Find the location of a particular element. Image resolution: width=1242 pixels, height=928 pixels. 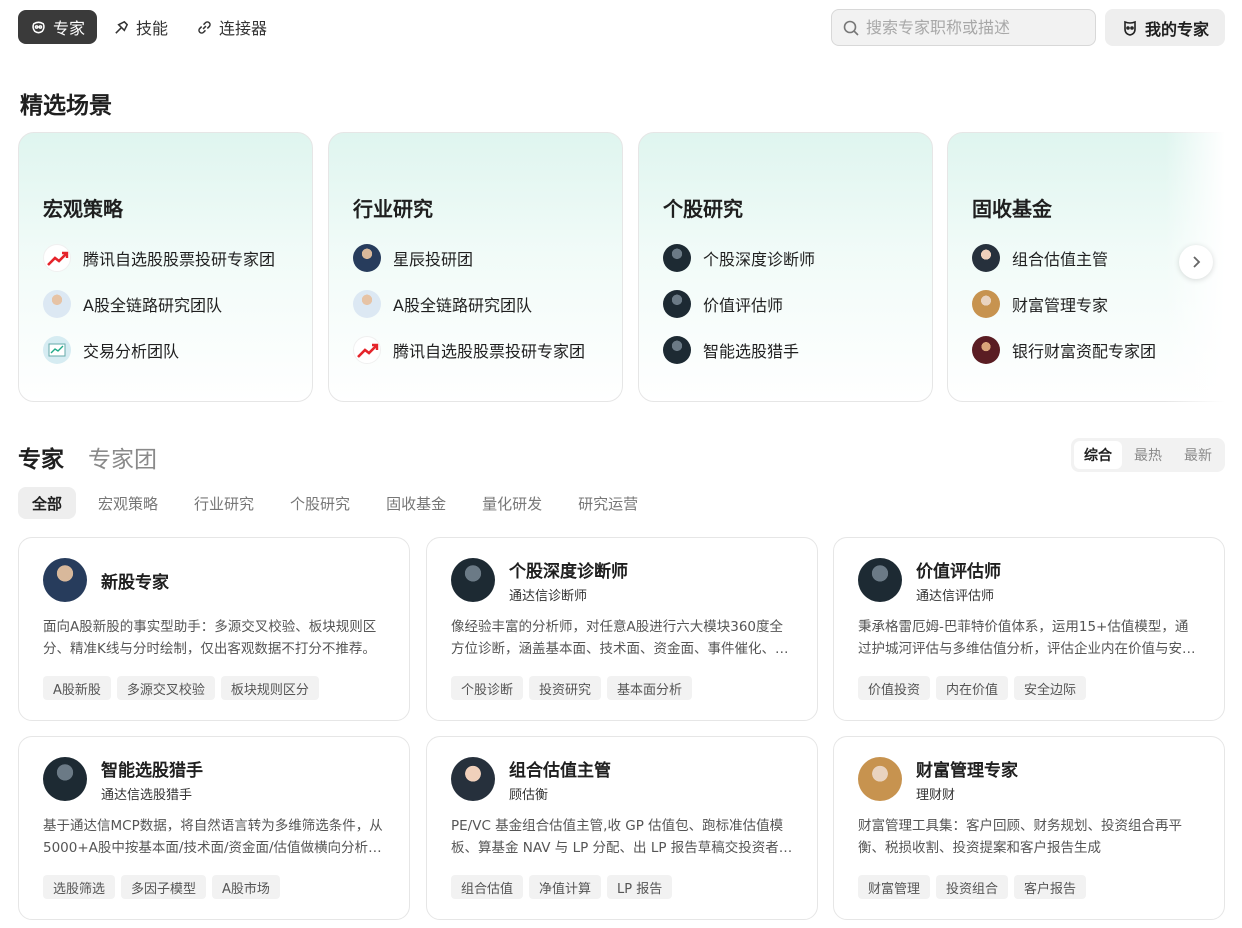

scene-card-title: 固收基金 is located at coordinates (1012, 209).